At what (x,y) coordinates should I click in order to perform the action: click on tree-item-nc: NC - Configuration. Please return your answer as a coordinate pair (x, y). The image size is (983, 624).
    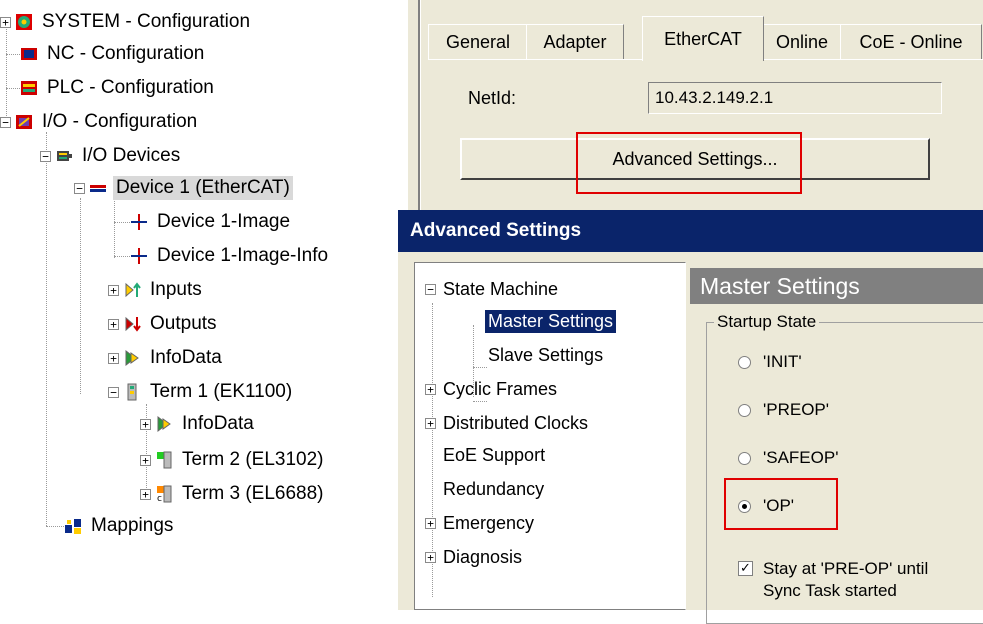
    Looking at the image, I should click on (113, 54).